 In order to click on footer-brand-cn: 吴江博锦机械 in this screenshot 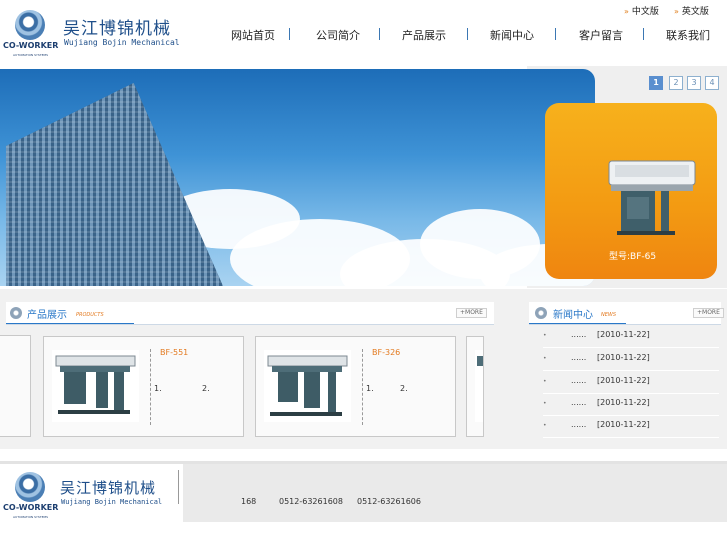, I will do `click(108, 488)`.